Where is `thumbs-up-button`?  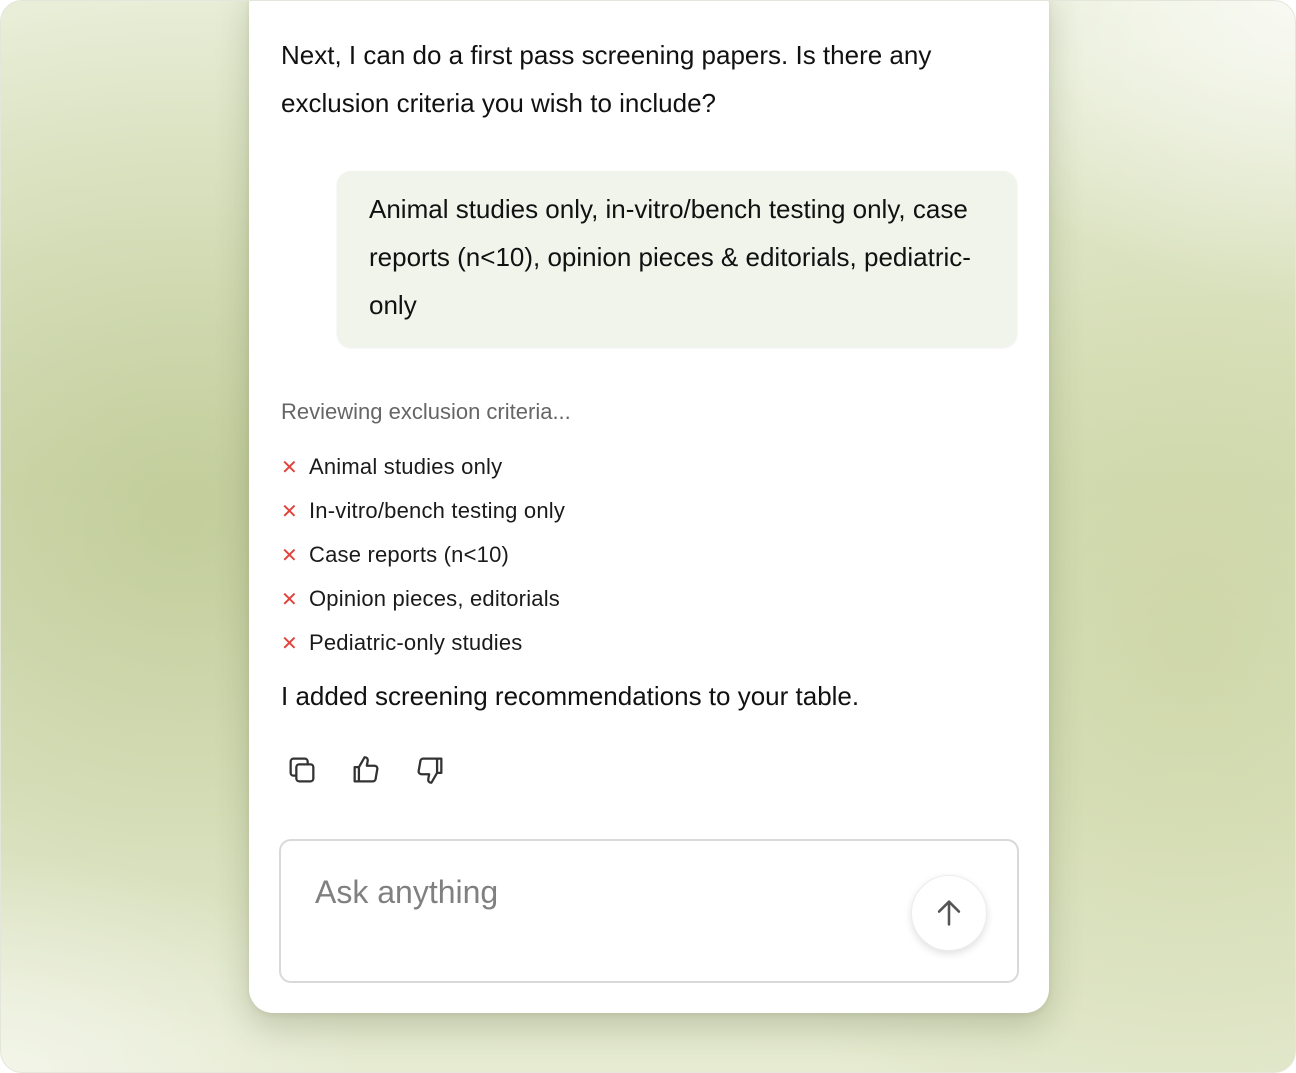 thumbs-up-button is located at coordinates (366, 770).